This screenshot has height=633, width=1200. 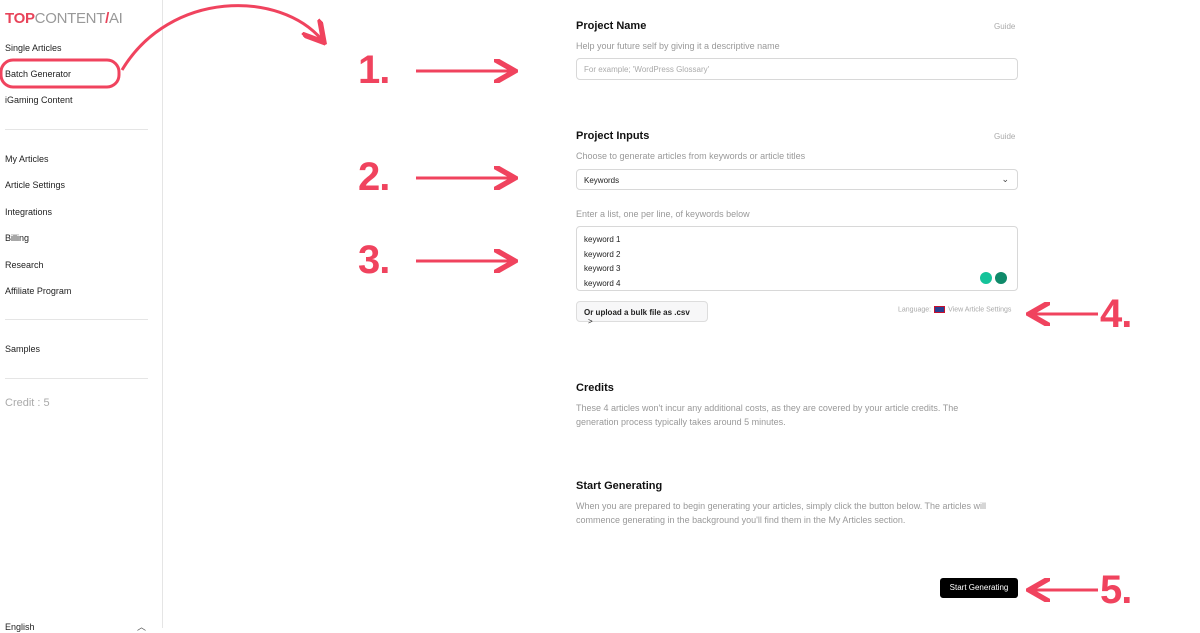 What do you see at coordinates (1116, 590) in the screenshot?
I see `step-number-5: 5.` at bounding box center [1116, 590].